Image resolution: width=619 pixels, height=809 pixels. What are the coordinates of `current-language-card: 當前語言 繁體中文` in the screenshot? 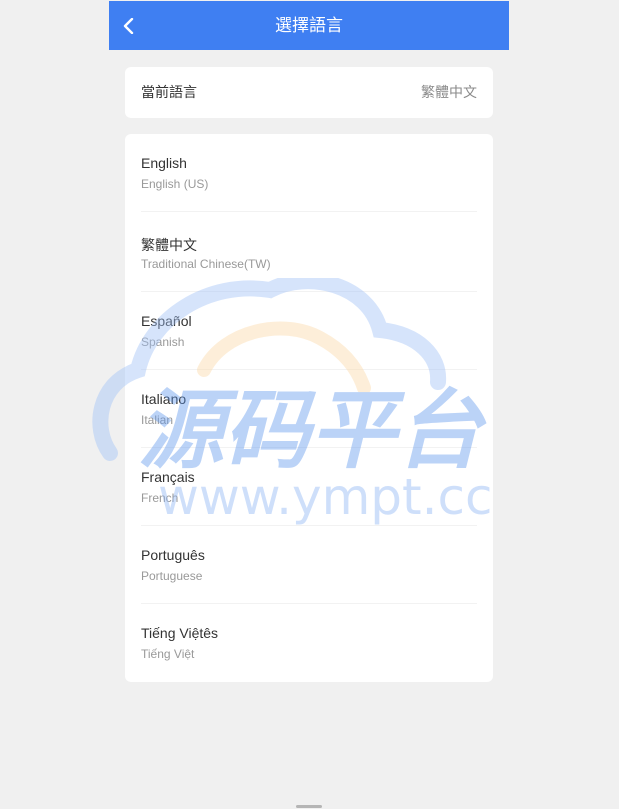 It's located at (309, 92).